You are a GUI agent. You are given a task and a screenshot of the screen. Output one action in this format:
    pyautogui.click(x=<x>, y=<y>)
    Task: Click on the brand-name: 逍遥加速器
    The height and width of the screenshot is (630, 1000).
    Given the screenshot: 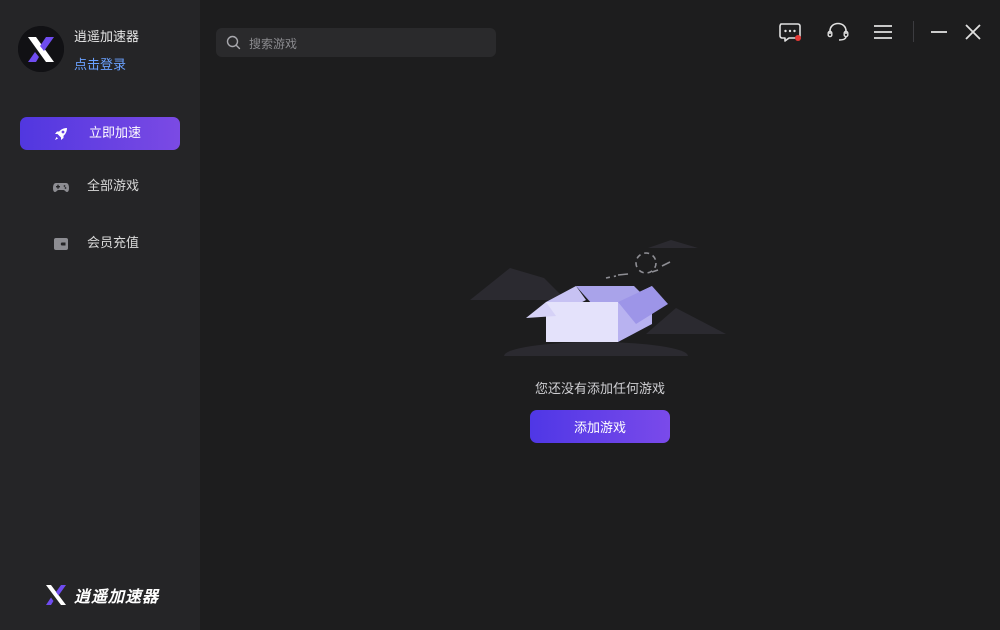 What is the action you would take?
    pyautogui.click(x=117, y=596)
    